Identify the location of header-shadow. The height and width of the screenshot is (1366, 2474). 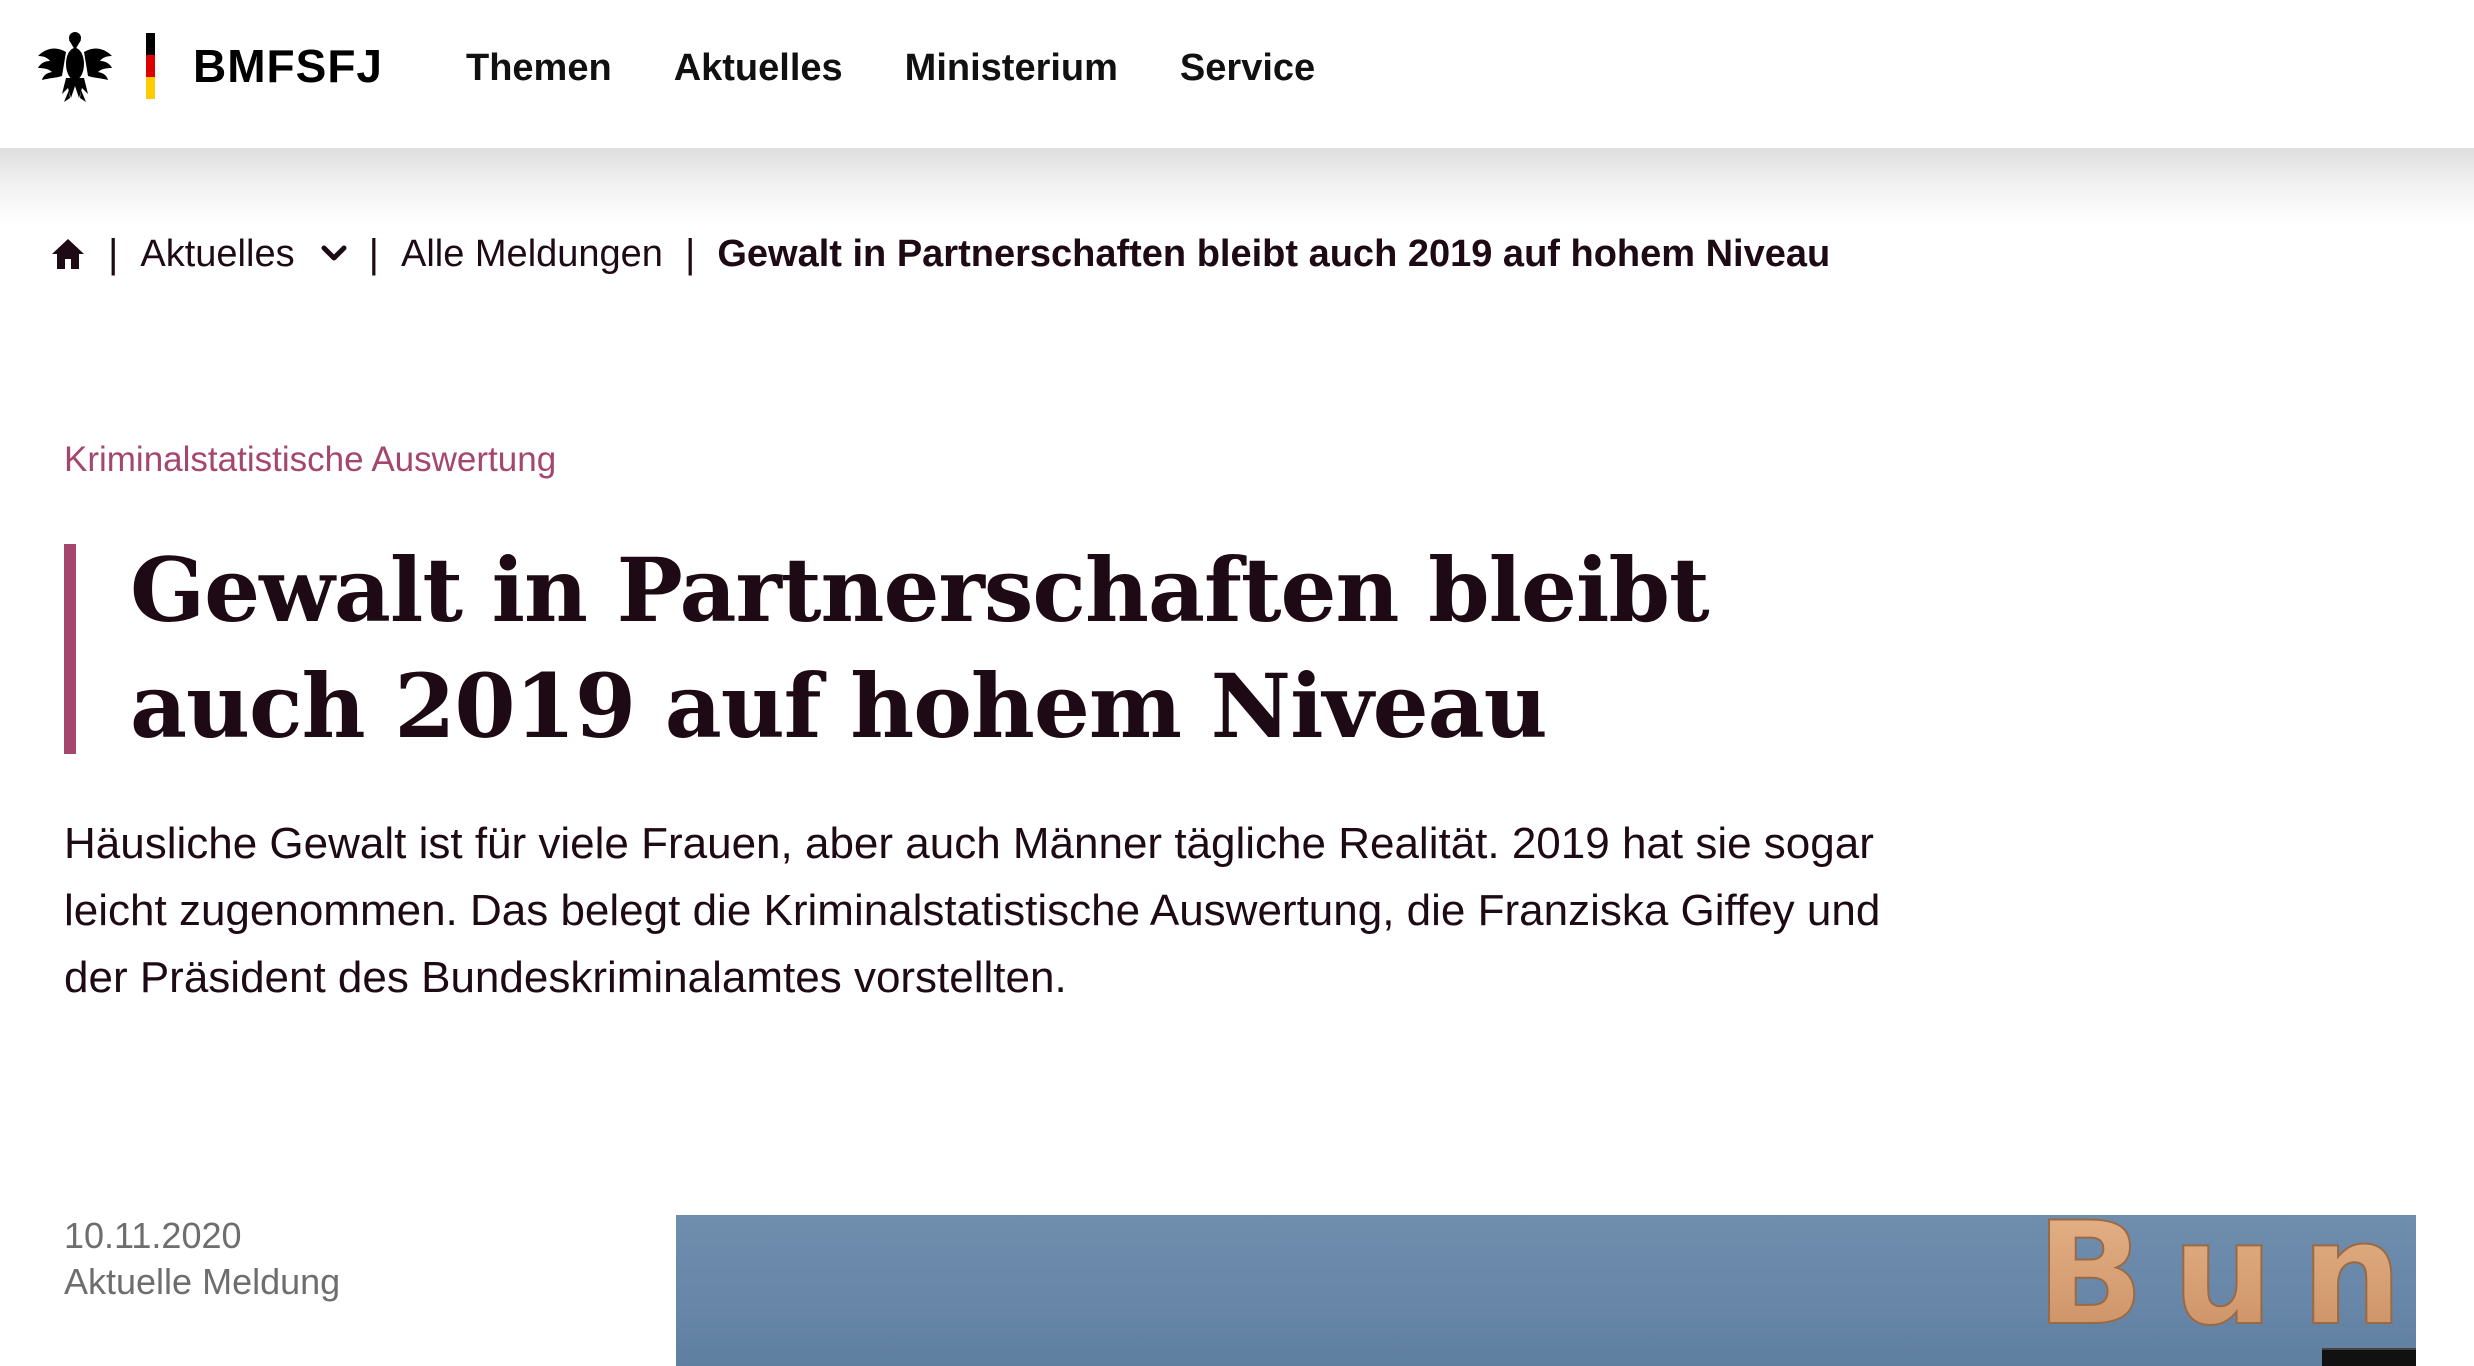
(1237, 187).